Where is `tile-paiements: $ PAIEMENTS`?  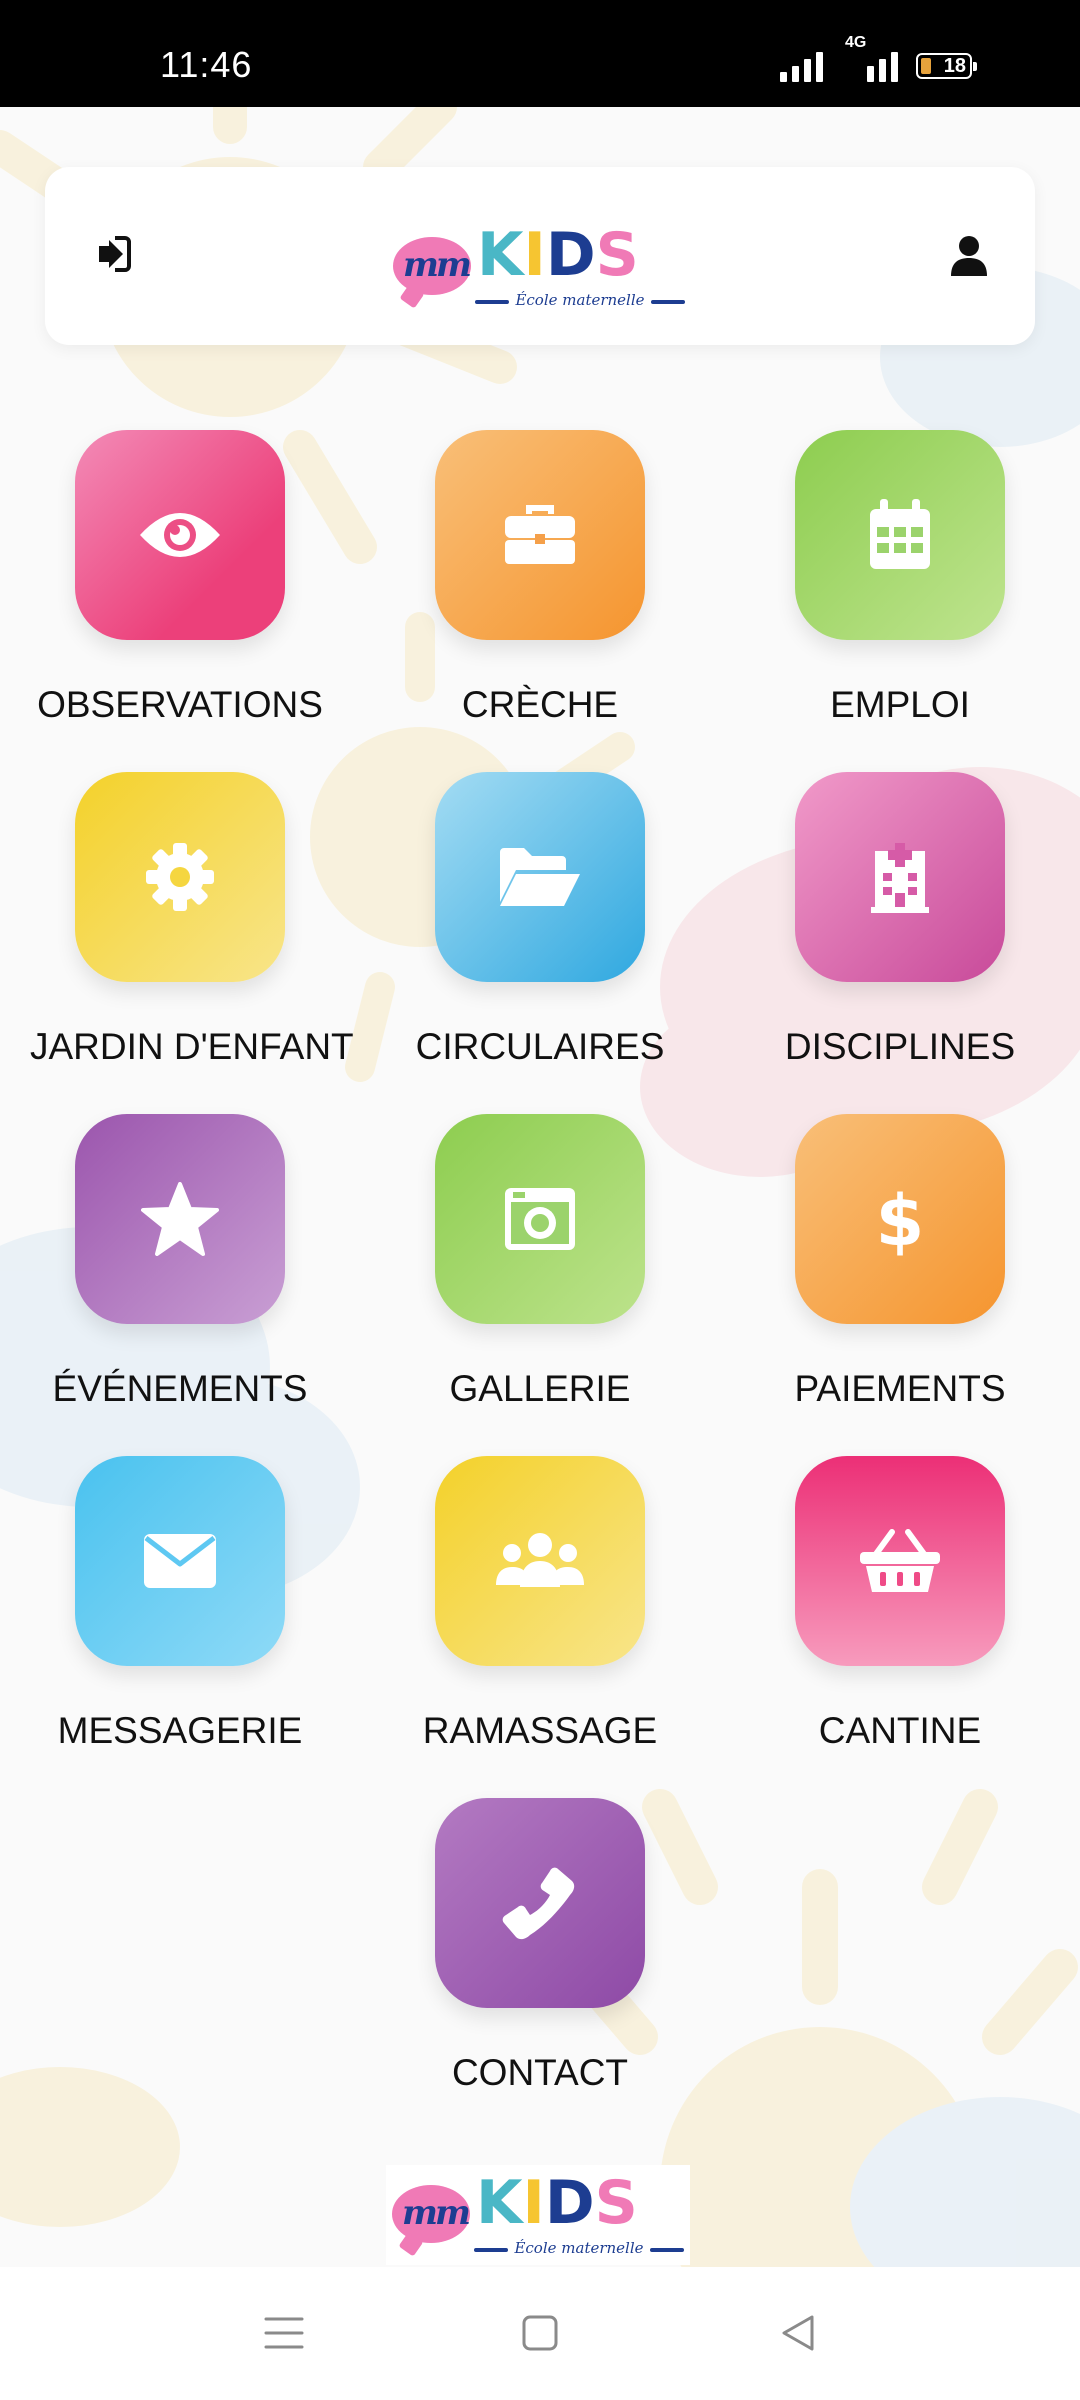 tile-paiements: $ PAIEMENTS is located at coordinates (900, 1262).